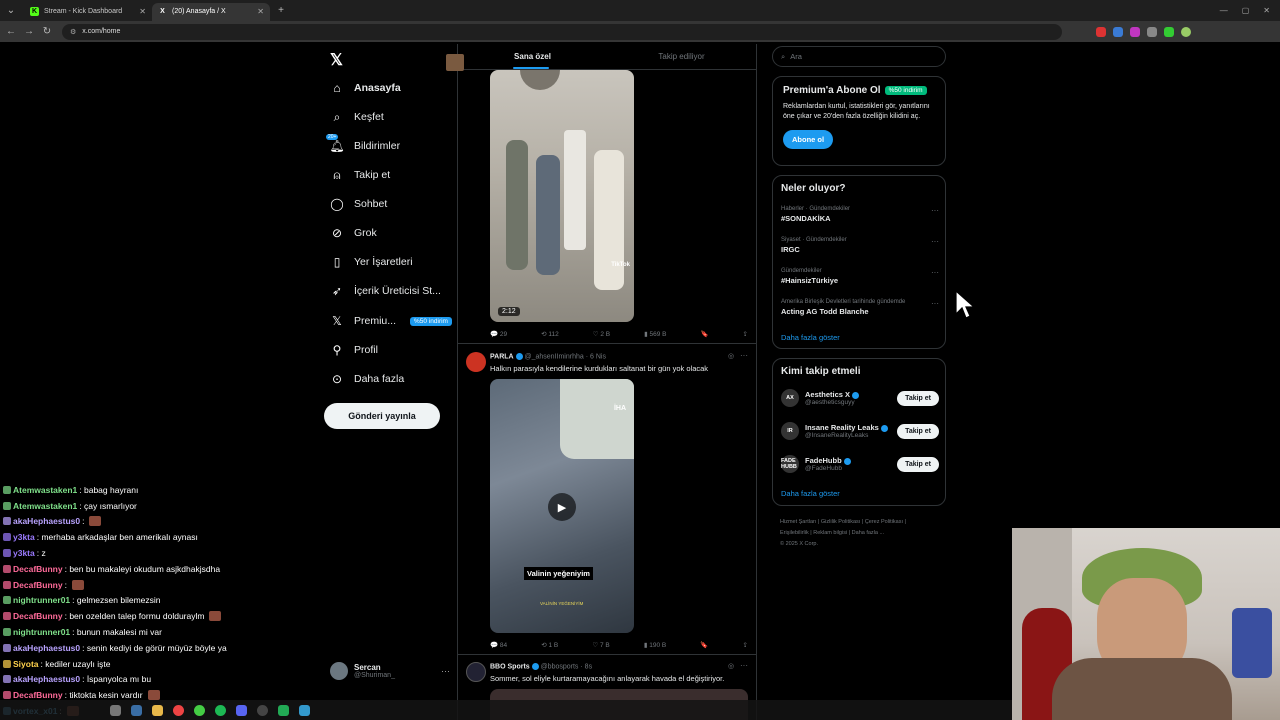 Image resolution: width=1280 pixels, height=720 pixels. What do you see at coordinates (681, 56) in the screenshot?
I see `tab-following: Takip ediliyor` at bounding box center [681, 56].